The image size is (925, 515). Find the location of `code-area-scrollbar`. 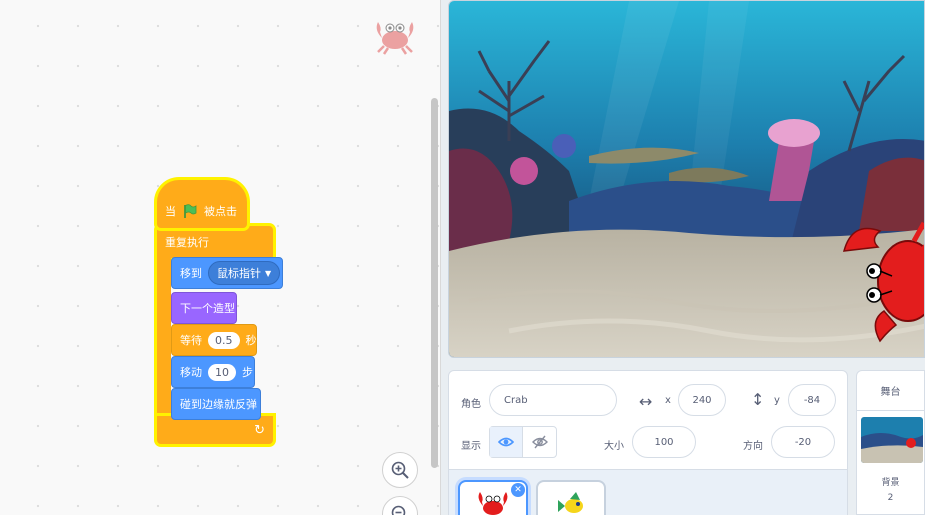

code-area-scrollbar is located at coordinates (434, 283).